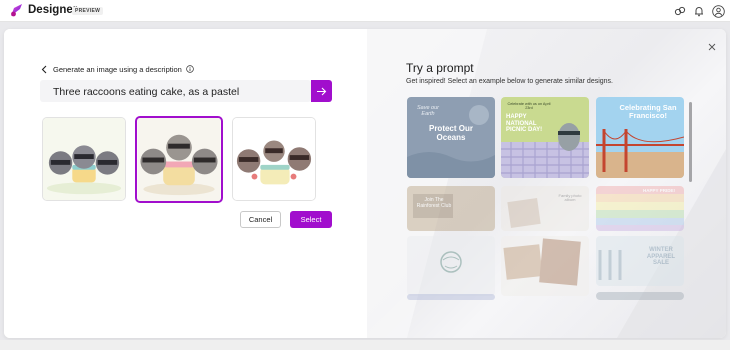 This screenshot has height=350, width=730. I want to click on back-link: Generate an image using a description, so click(117, 69).